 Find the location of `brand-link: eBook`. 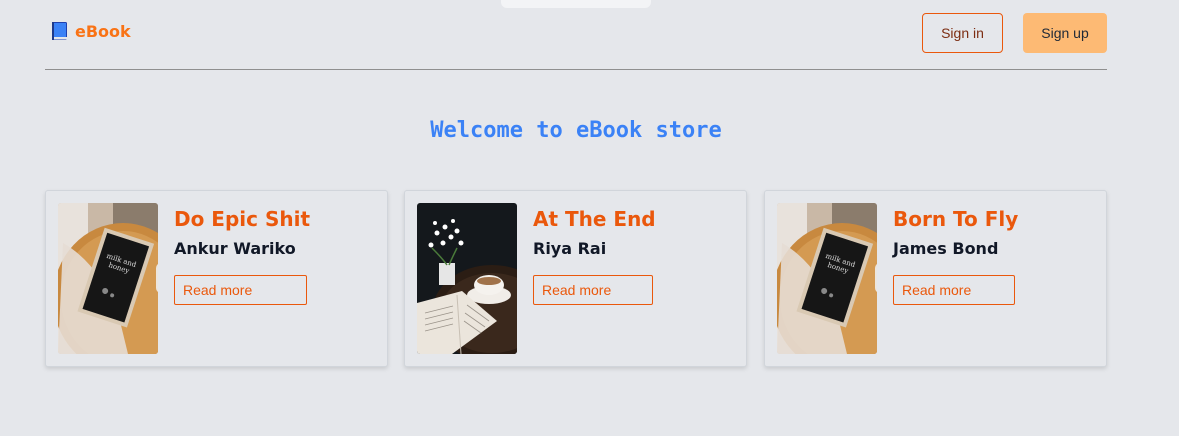

brand-link: eBook is located at coordinates (91, 31).